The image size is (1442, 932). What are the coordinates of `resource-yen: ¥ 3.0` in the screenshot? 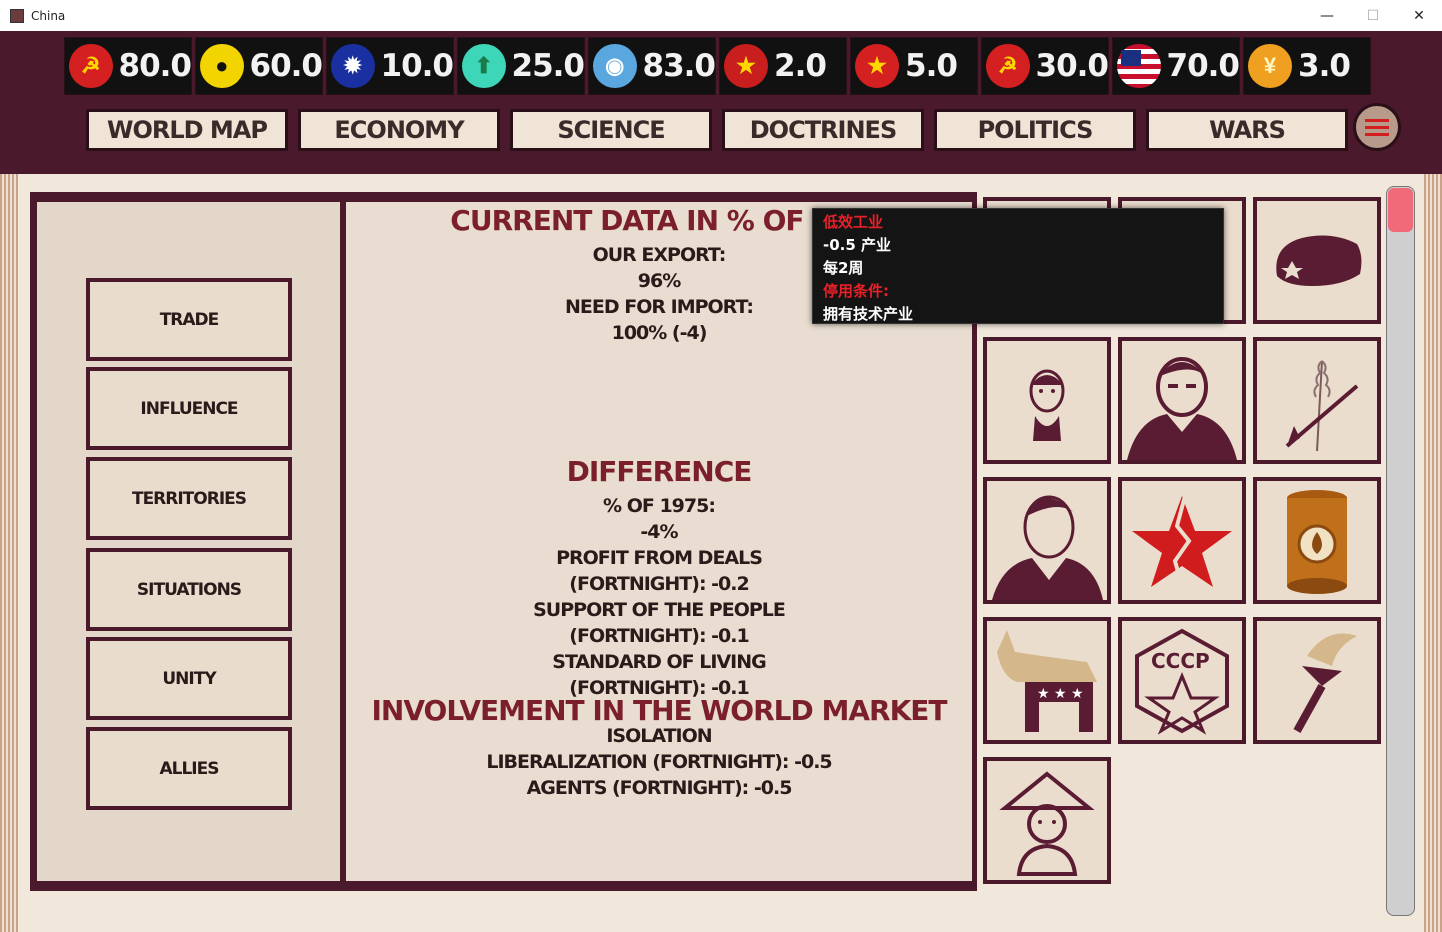 It's located at (1307, 66).